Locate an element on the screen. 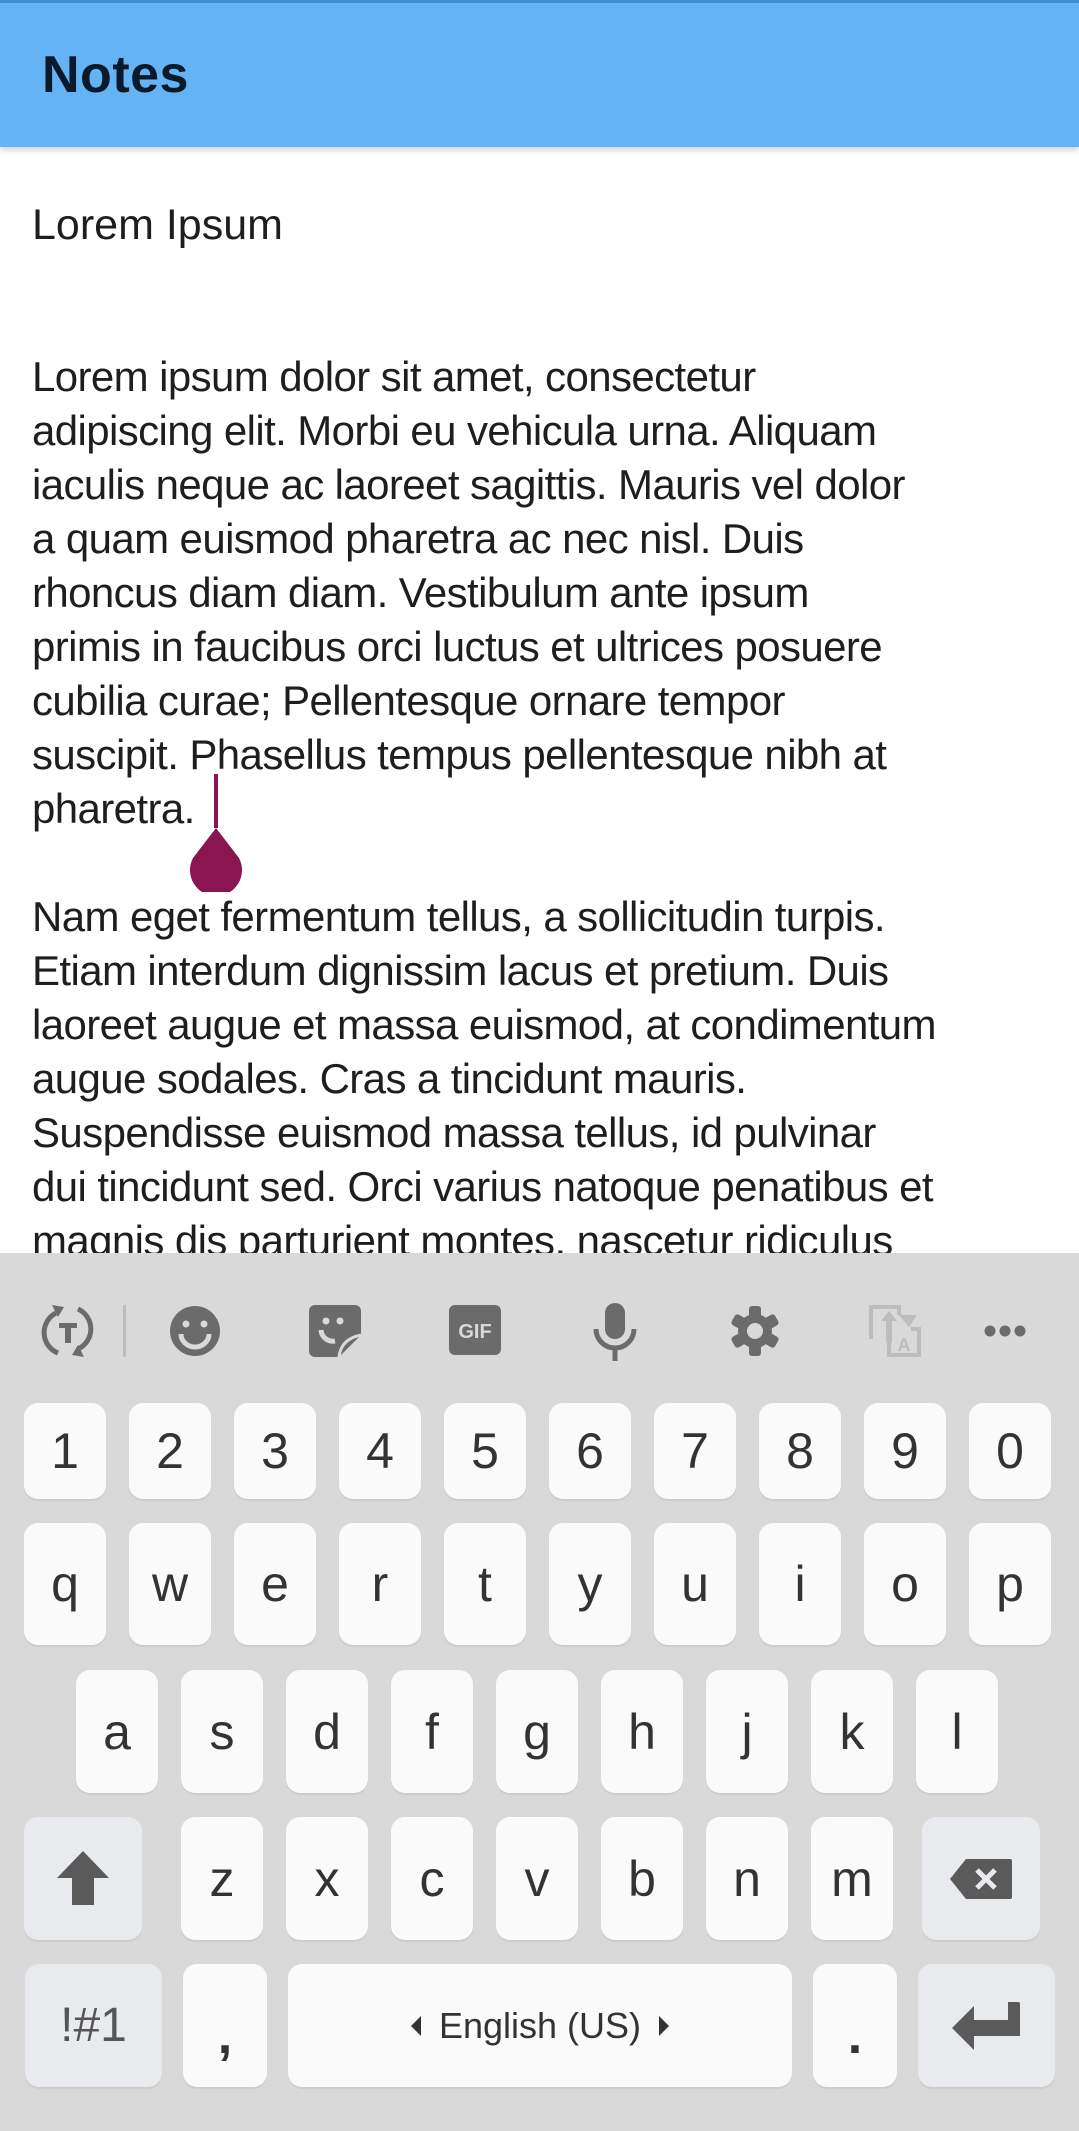 Image resolution: width=1079 pixels, height=2131 pixels. key-label: w is located at coordinates (170, 1584).